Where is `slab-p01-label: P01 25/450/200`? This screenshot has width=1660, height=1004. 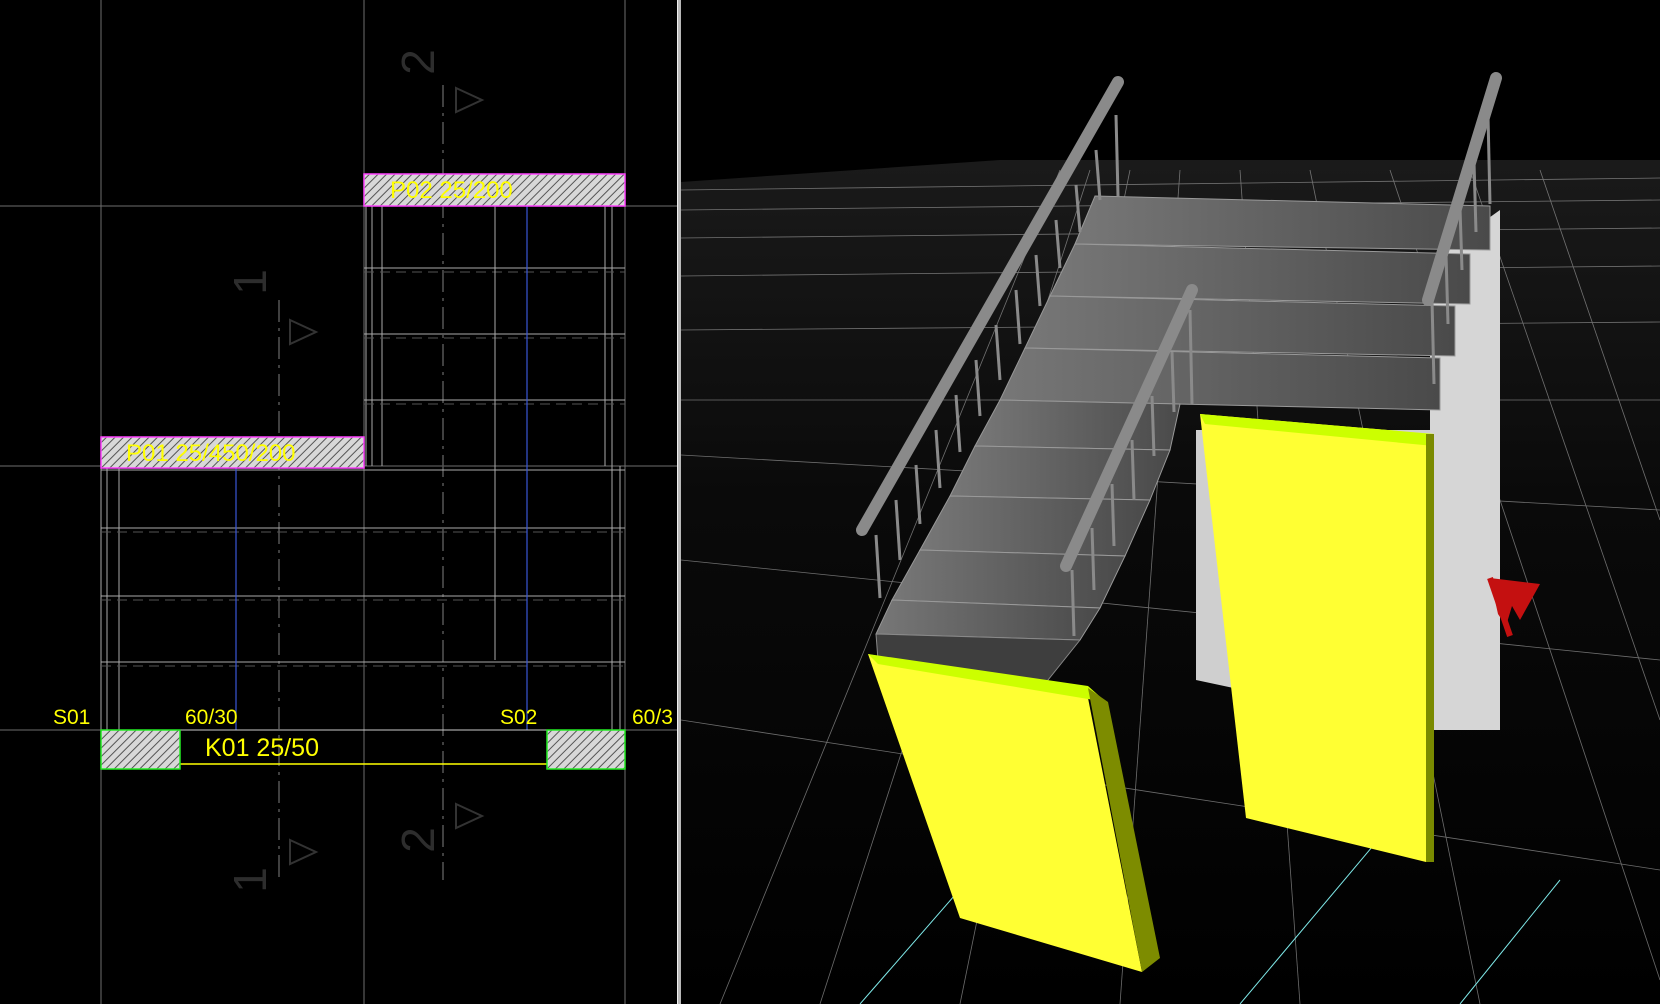 slab-p01-label: P01 25/450/200 is located at coordinates (211, 453).